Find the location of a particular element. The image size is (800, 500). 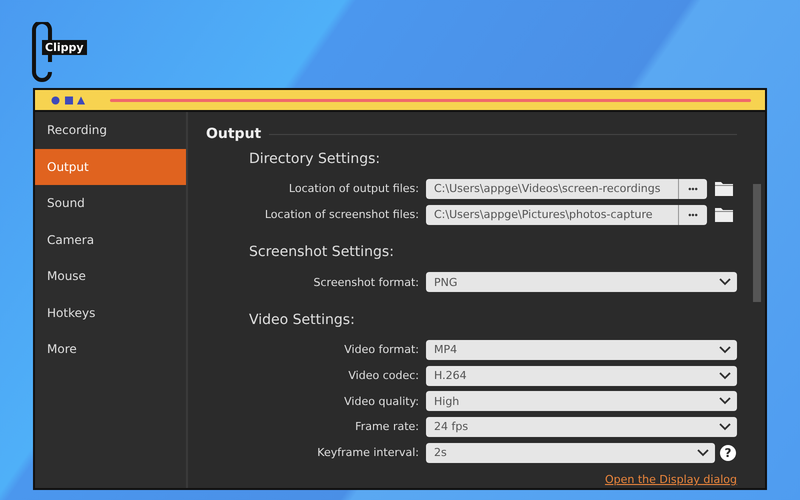

dropdown: 2s is located at coordinates (570, 452).